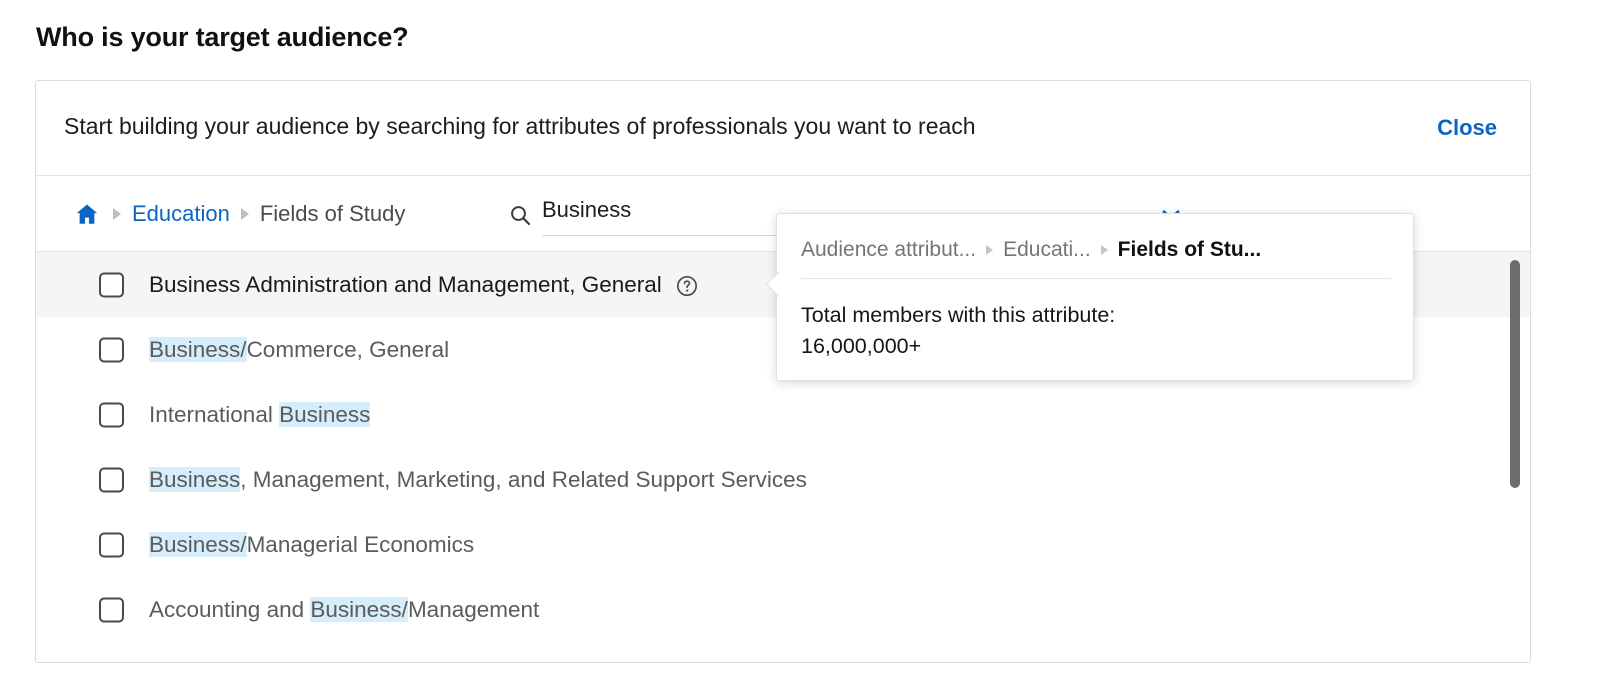  Describe the element at coordinates (360, 544) in the screenshot. I see `result-label-text: Managerial Economics` at that location.